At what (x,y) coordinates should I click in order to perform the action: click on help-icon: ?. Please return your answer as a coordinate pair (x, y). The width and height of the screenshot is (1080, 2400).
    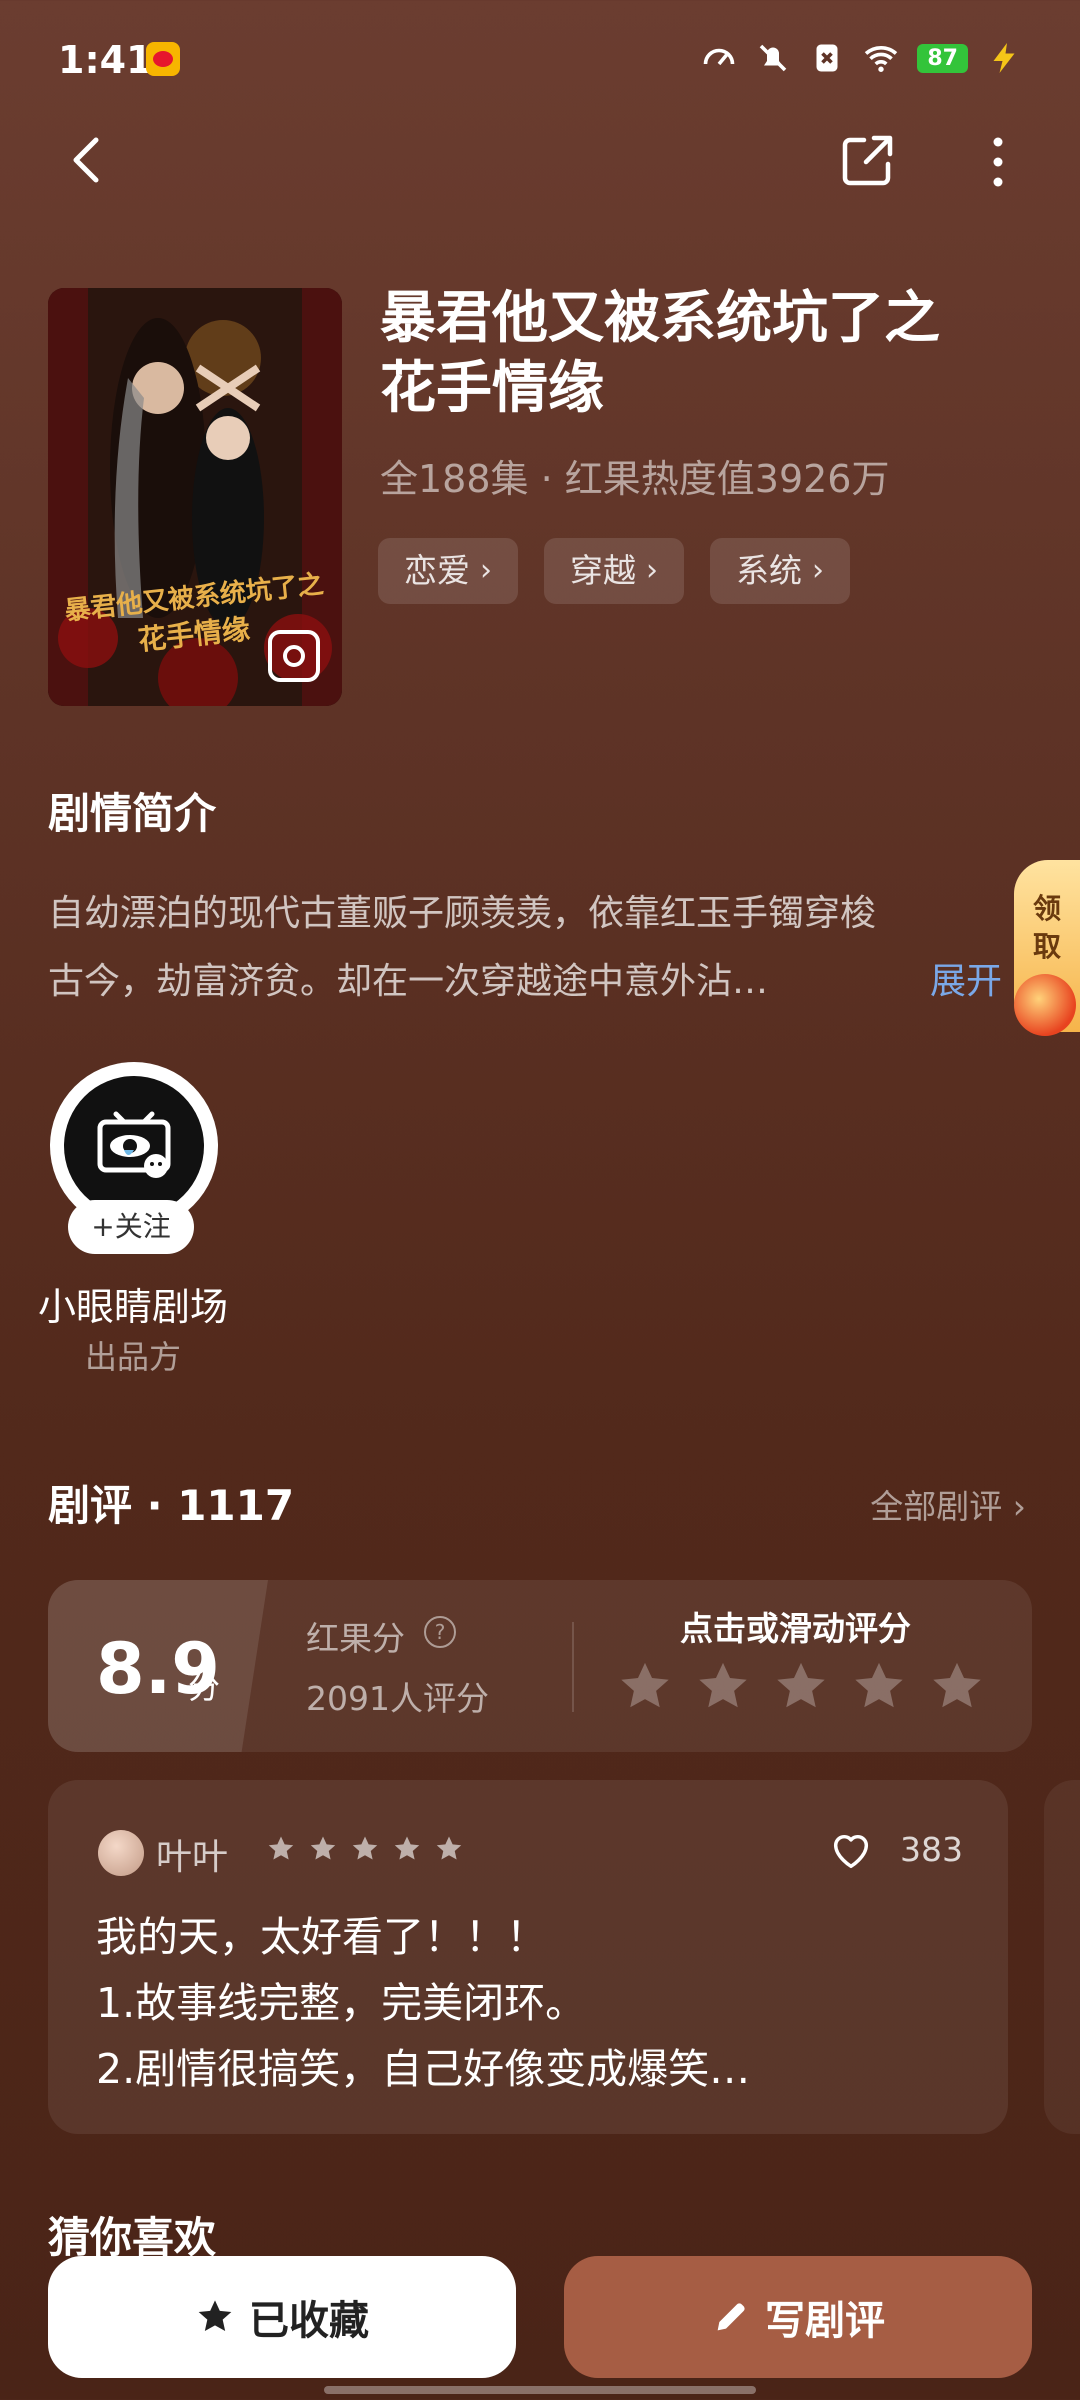
    Looking at the image, I should click on (440, 1632).